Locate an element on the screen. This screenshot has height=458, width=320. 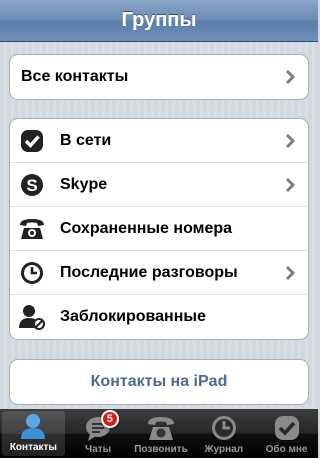
tab-history: Журнал is located at coordinates (223, 433).